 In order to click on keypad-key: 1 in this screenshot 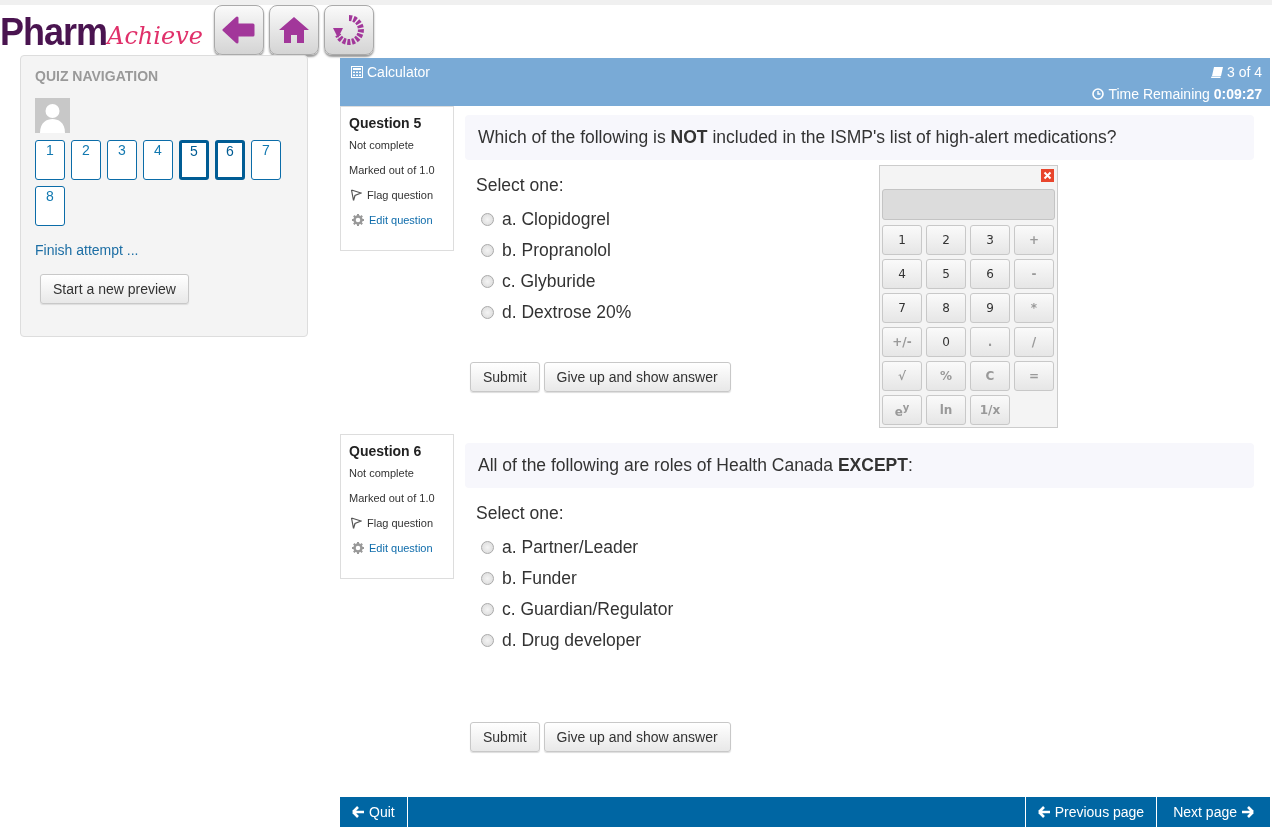, I will do `click(902, 240)`.